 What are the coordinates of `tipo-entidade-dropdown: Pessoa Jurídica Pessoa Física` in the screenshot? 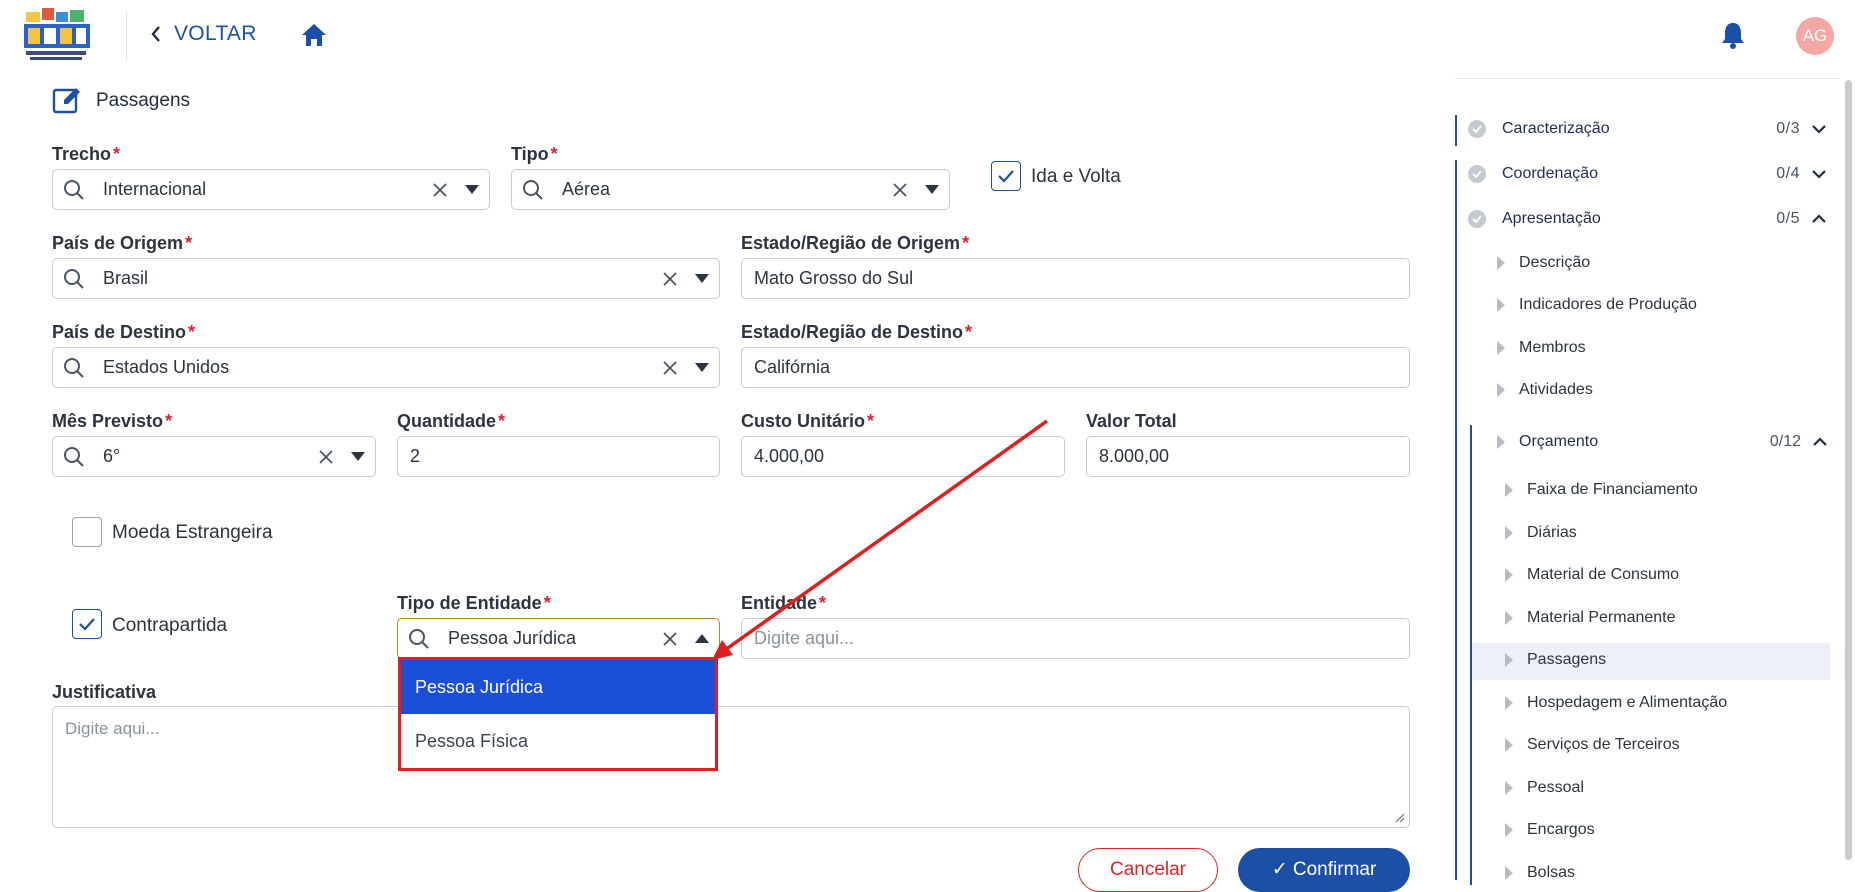 It's located at (558, 714).